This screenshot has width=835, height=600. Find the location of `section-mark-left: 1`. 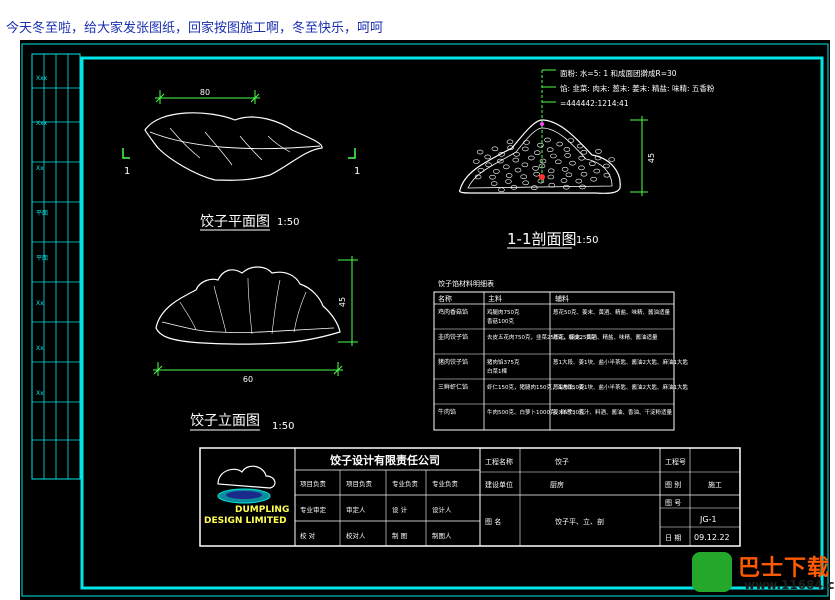

section-mark-left: 1 is located at coordinates (127, 171).